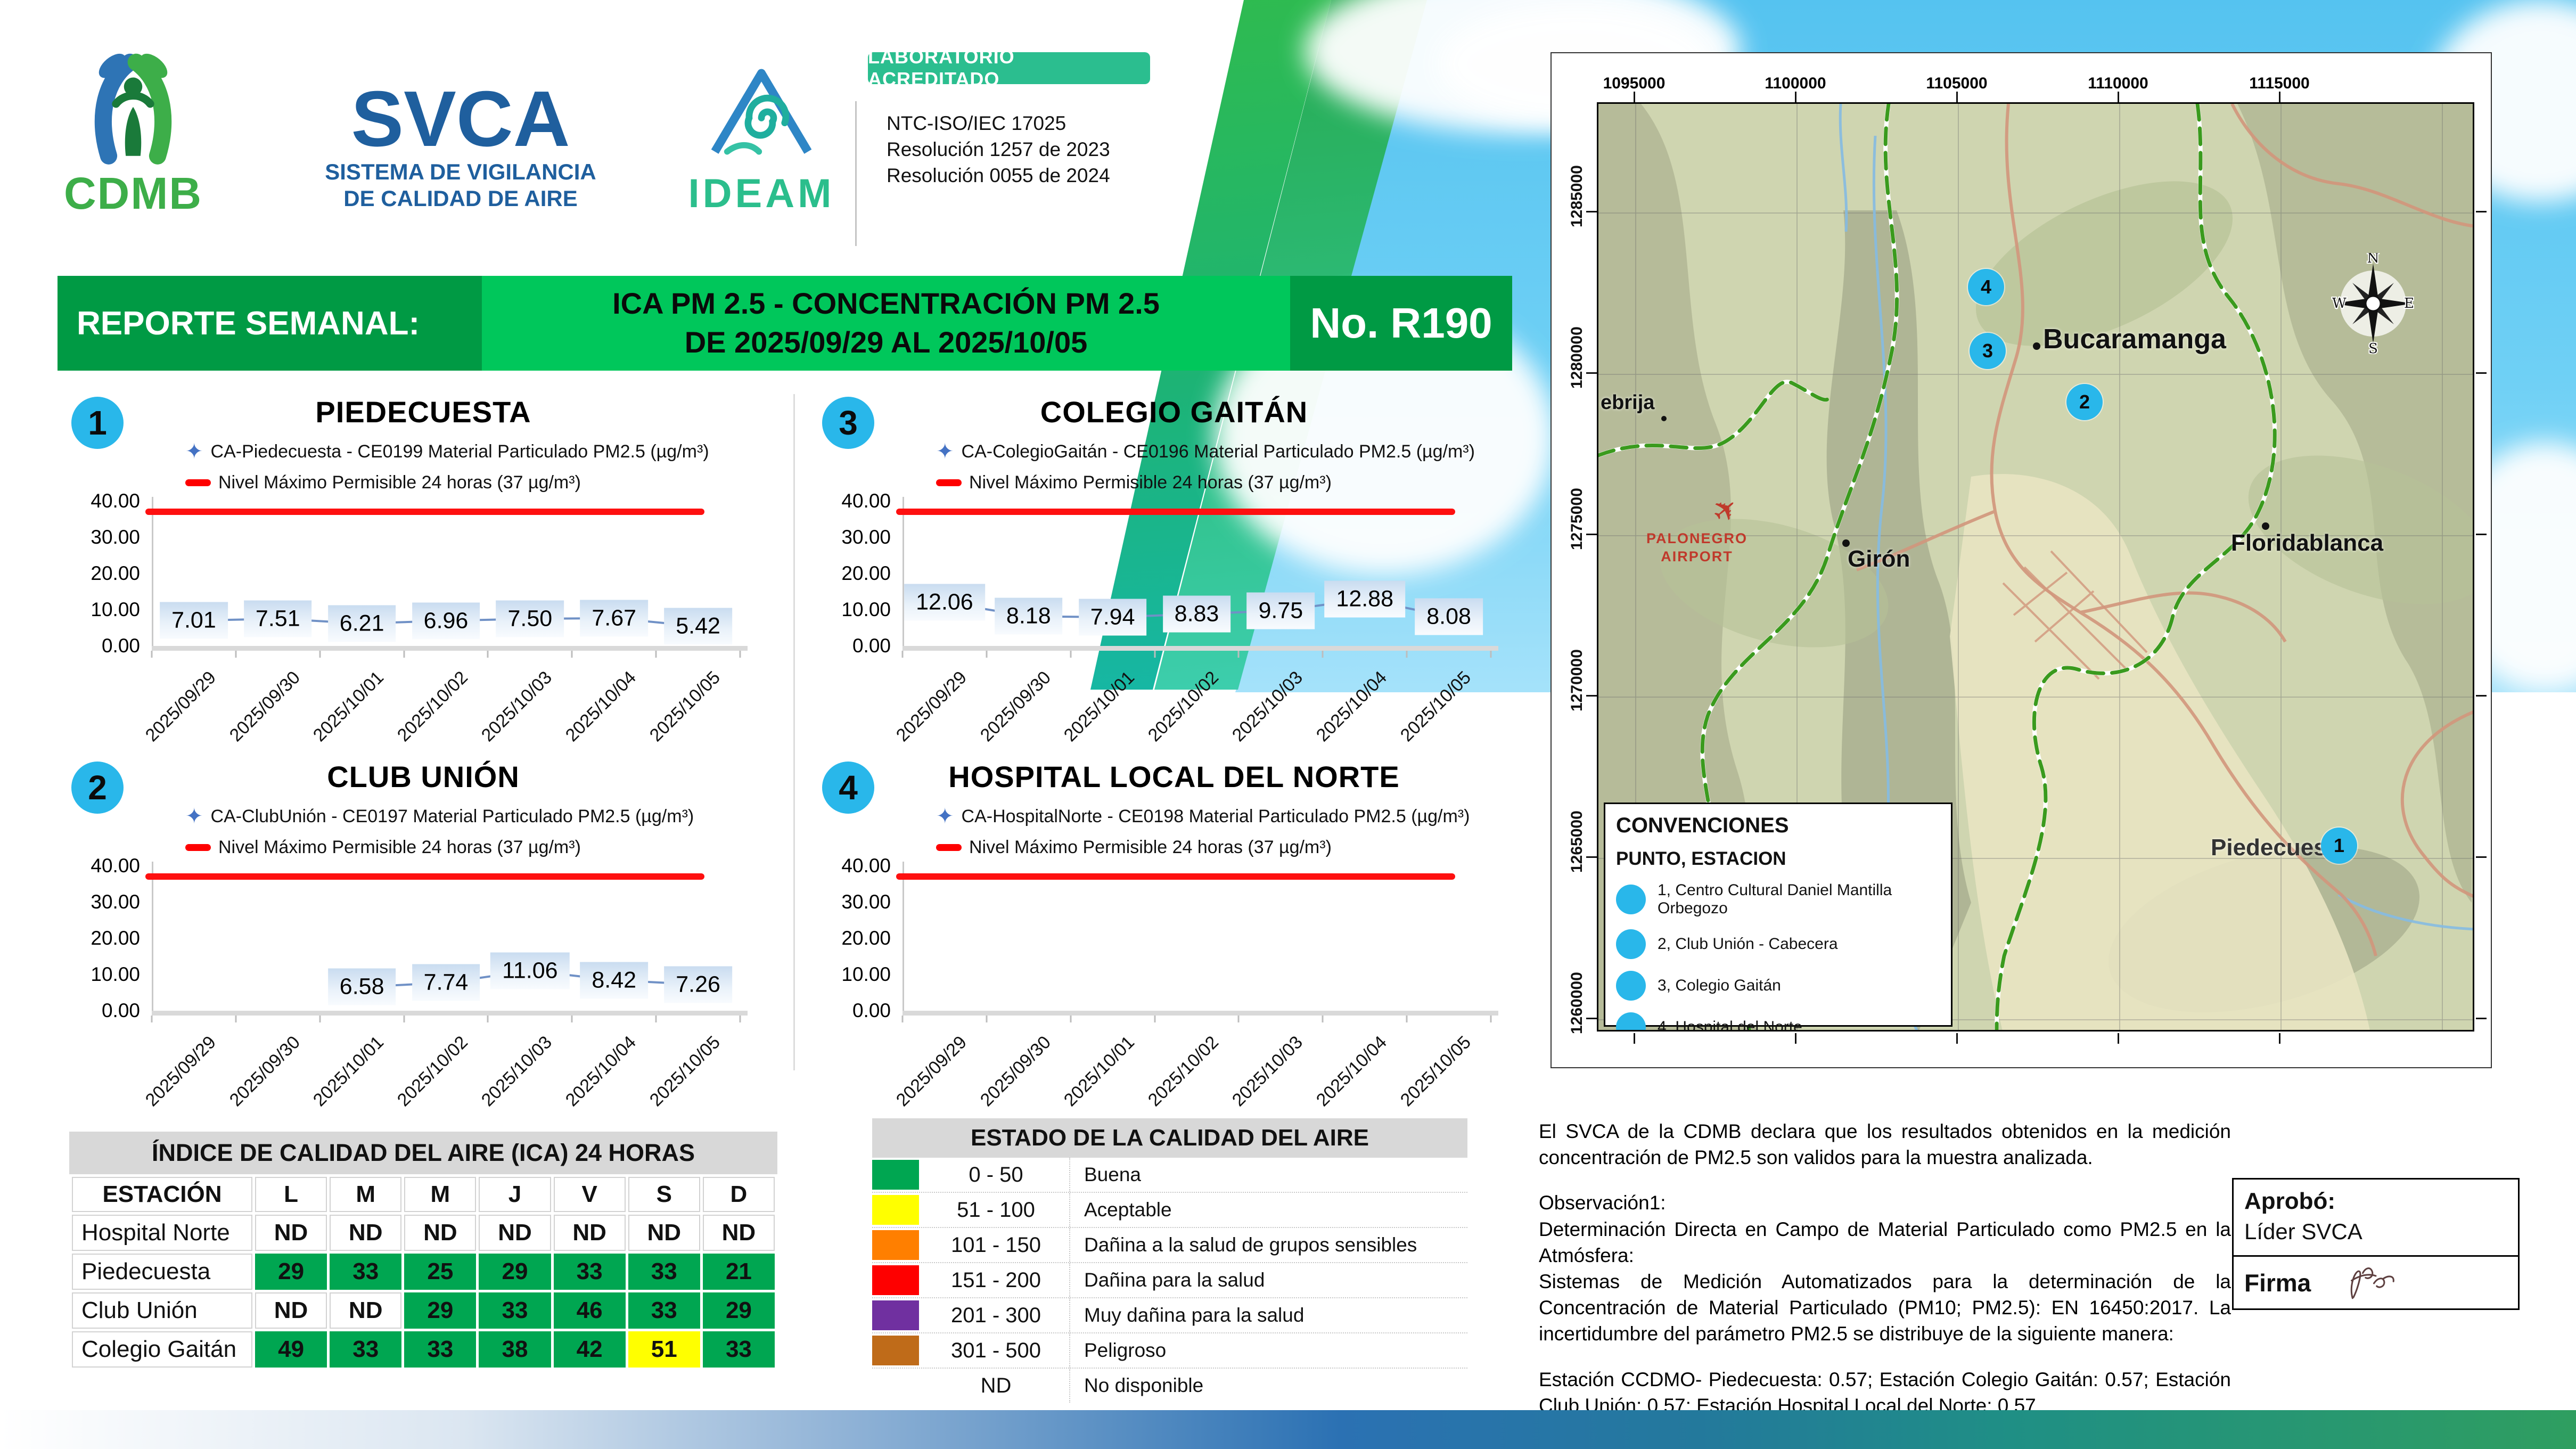  Describe the element at coordinates (1351, 1071) in the screenshot. I see `x-axis-date-label: 2025/10/04` at that location.